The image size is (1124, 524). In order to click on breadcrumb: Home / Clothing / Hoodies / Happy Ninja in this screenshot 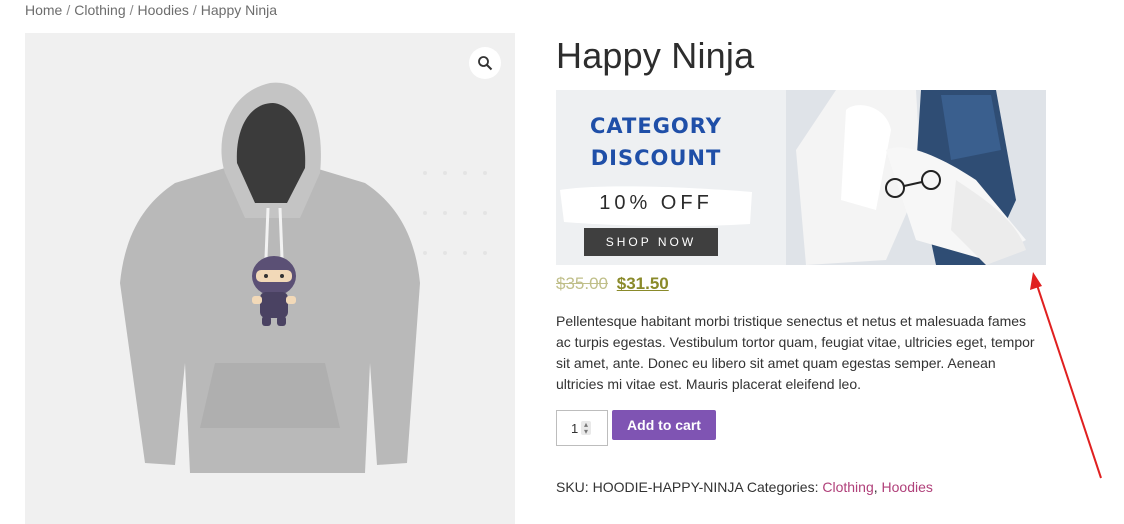, I will do `click(151, 10)`.